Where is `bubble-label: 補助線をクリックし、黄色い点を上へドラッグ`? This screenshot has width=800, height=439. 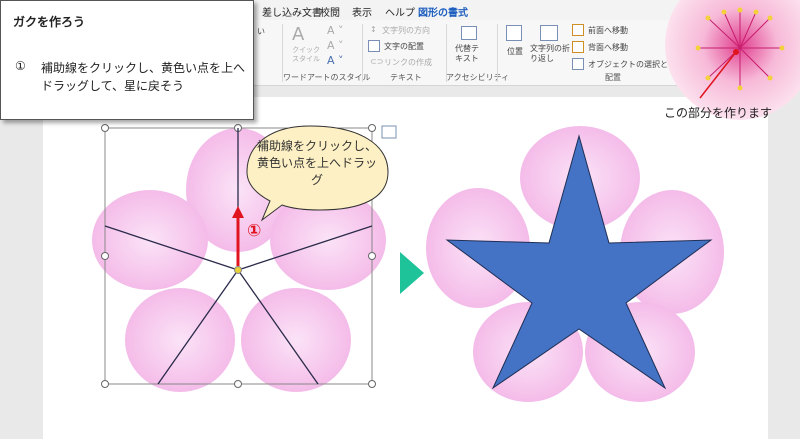
bubble-label: 補助線をクリックし、黄色い点を上へドラッグ is located at coordinates (317, 163).